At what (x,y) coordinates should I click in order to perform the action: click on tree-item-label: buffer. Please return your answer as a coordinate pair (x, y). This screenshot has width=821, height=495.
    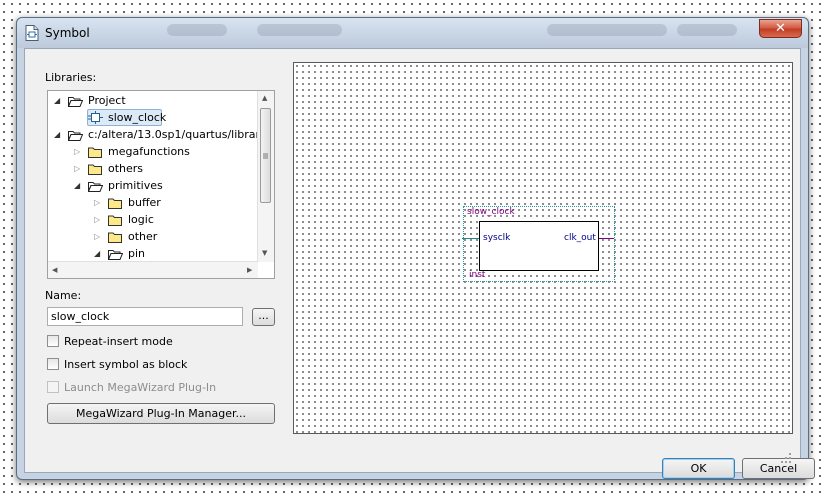
    Looking at the image, I should click on (144, 202).